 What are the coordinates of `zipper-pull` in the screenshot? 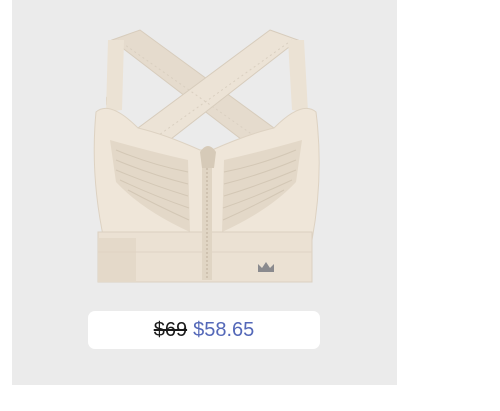 It's located at (208, 157).